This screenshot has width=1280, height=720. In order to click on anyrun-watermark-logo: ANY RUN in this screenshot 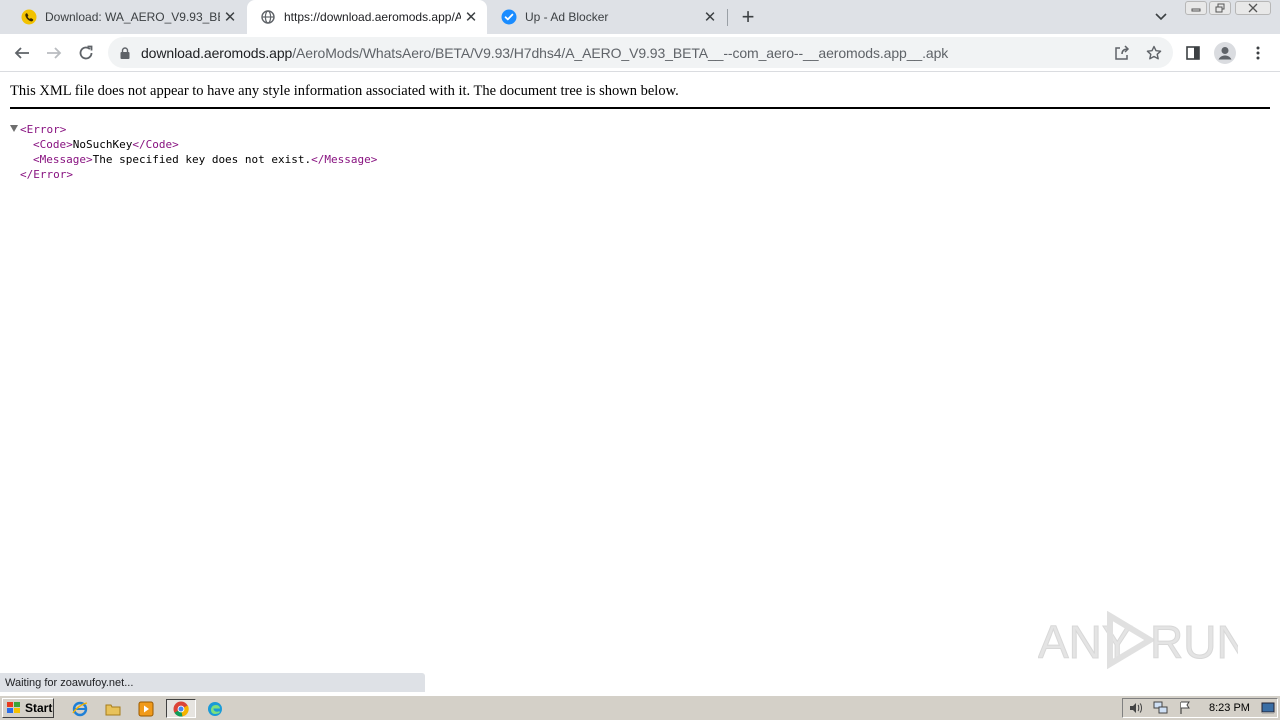, I will do `click(1144, 640)`.